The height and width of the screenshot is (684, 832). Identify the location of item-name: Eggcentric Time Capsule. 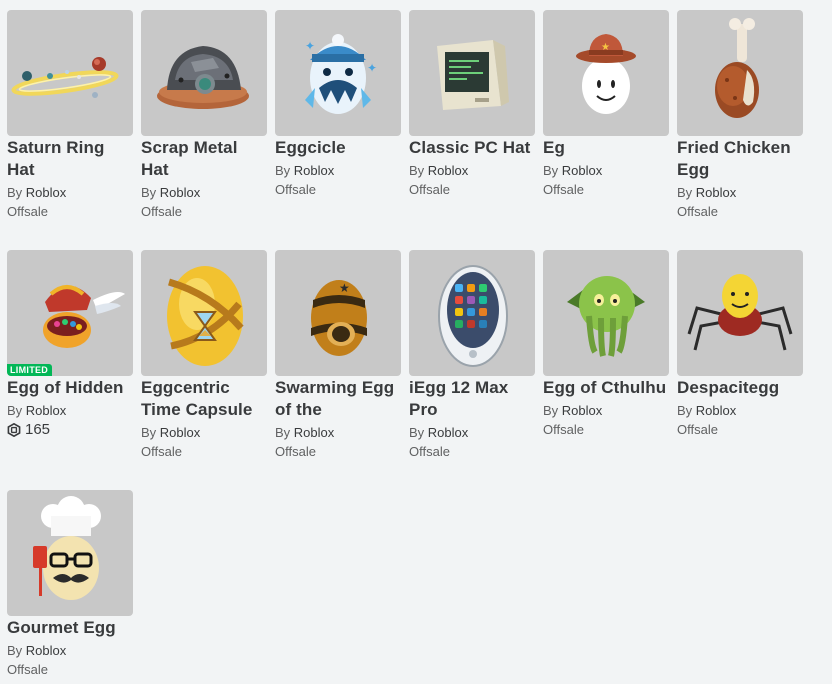
(204, 399).